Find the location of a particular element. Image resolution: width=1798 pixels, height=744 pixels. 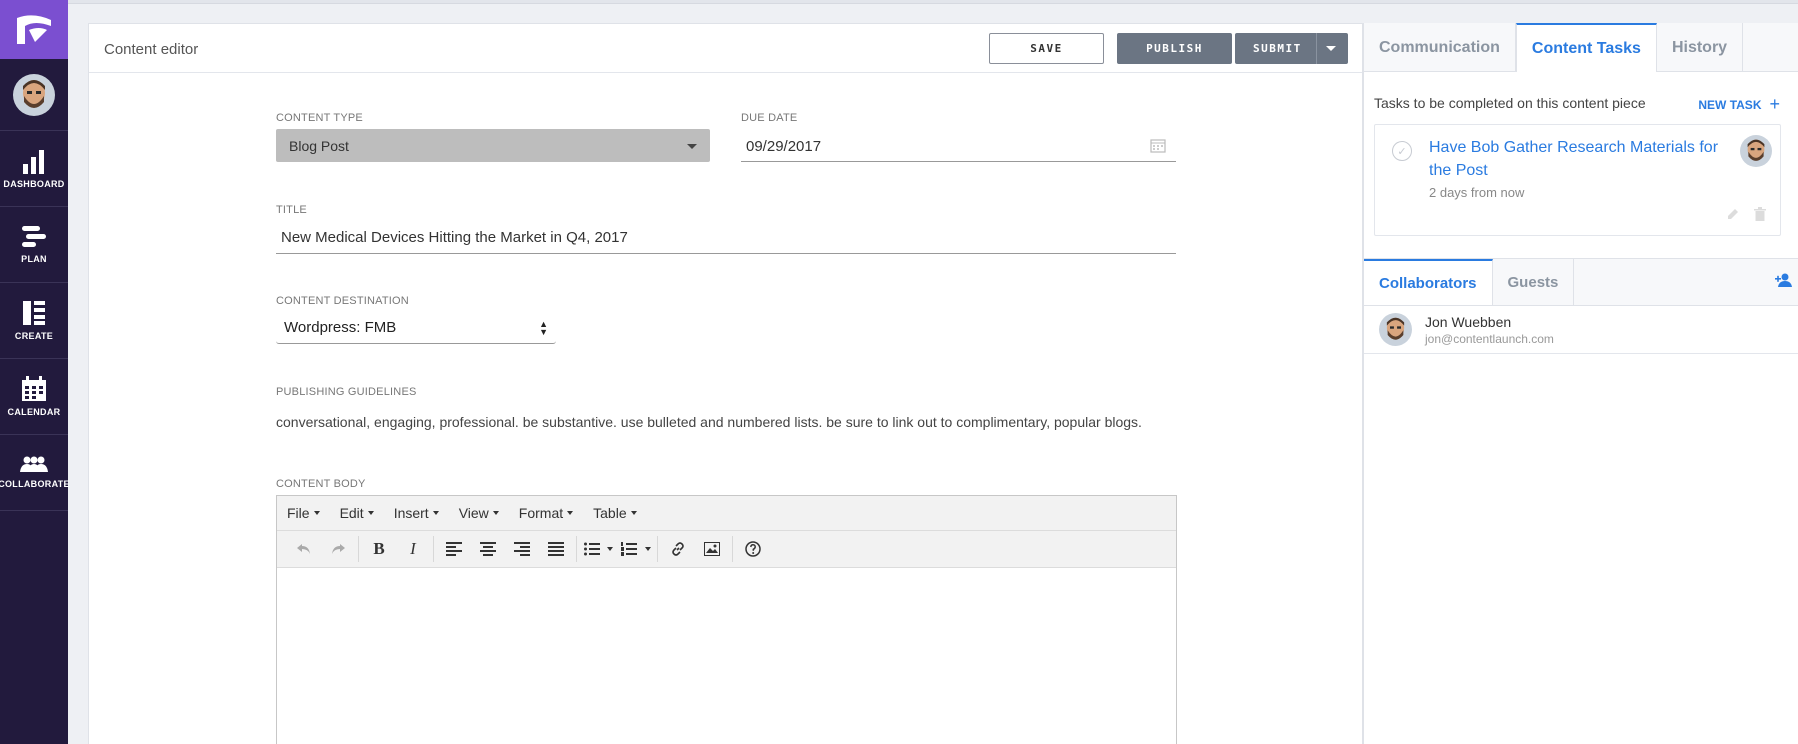

save-button: SAVE is located at coordinates (1046, 48).